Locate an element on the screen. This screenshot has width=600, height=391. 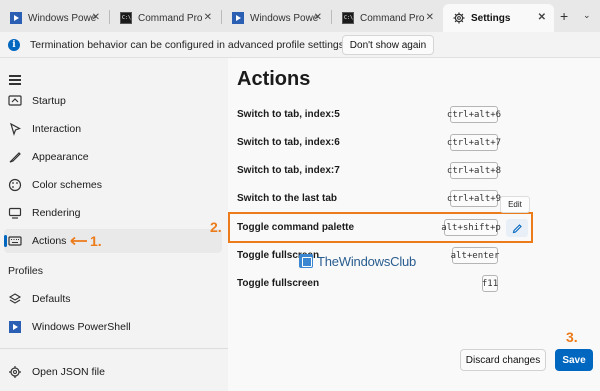
footer: 3. Discard changes Save is located at coordinates (414, 360).